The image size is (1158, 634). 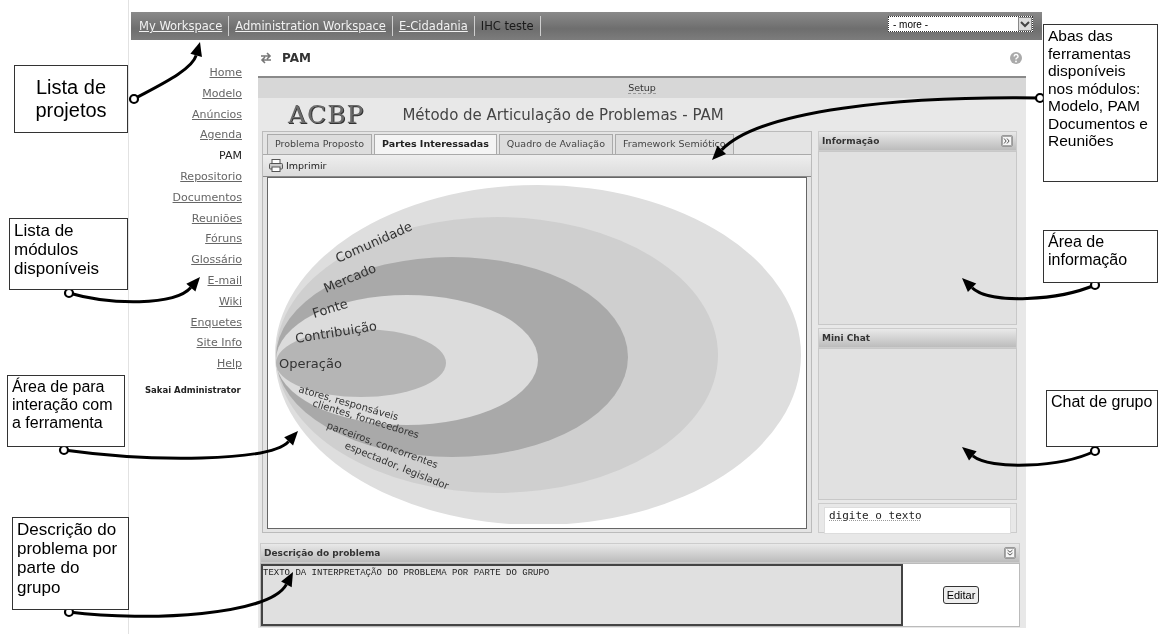 I want to click on user-name: Sakai Administrator, so click(x=193, y=389).